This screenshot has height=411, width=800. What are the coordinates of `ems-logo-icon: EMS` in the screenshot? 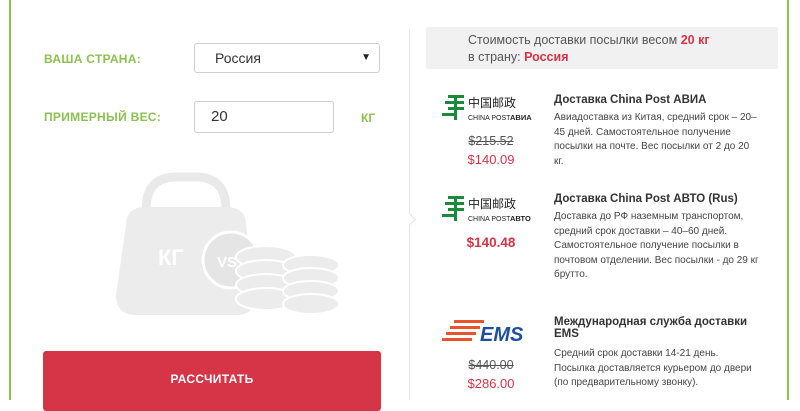 It's located at (483, 333).